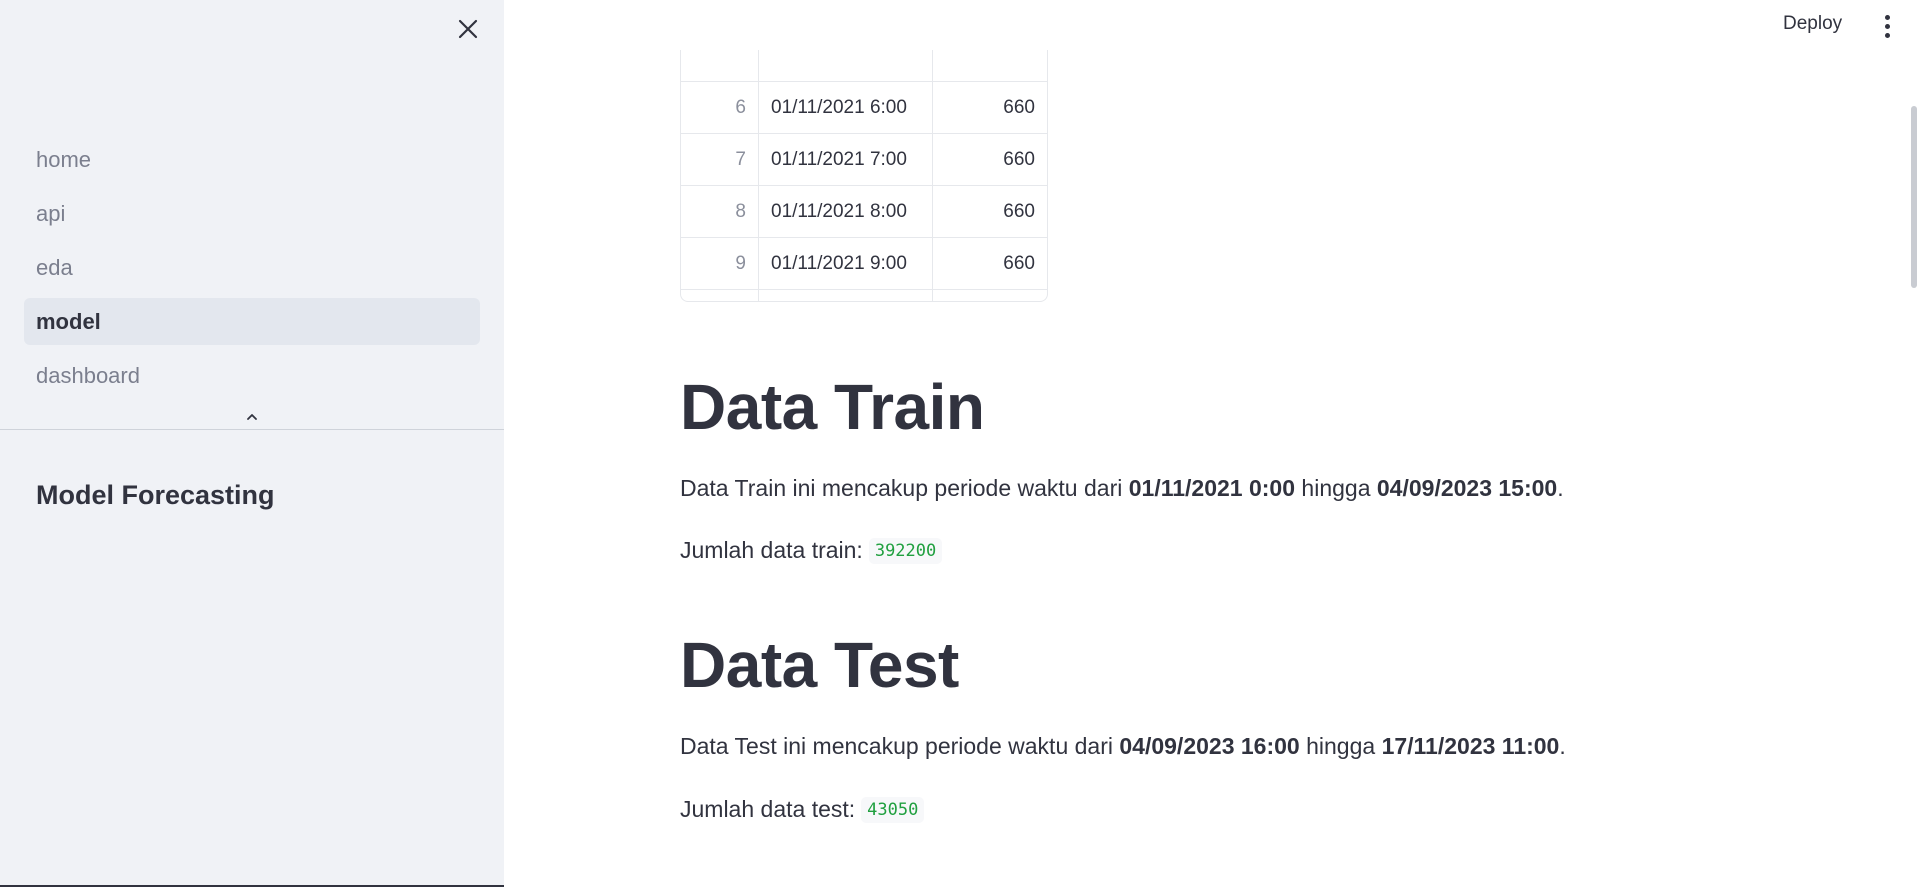 This screenshot has height=887, width=1920. I want to click on train-count-value: 392200, so click(905, 551).